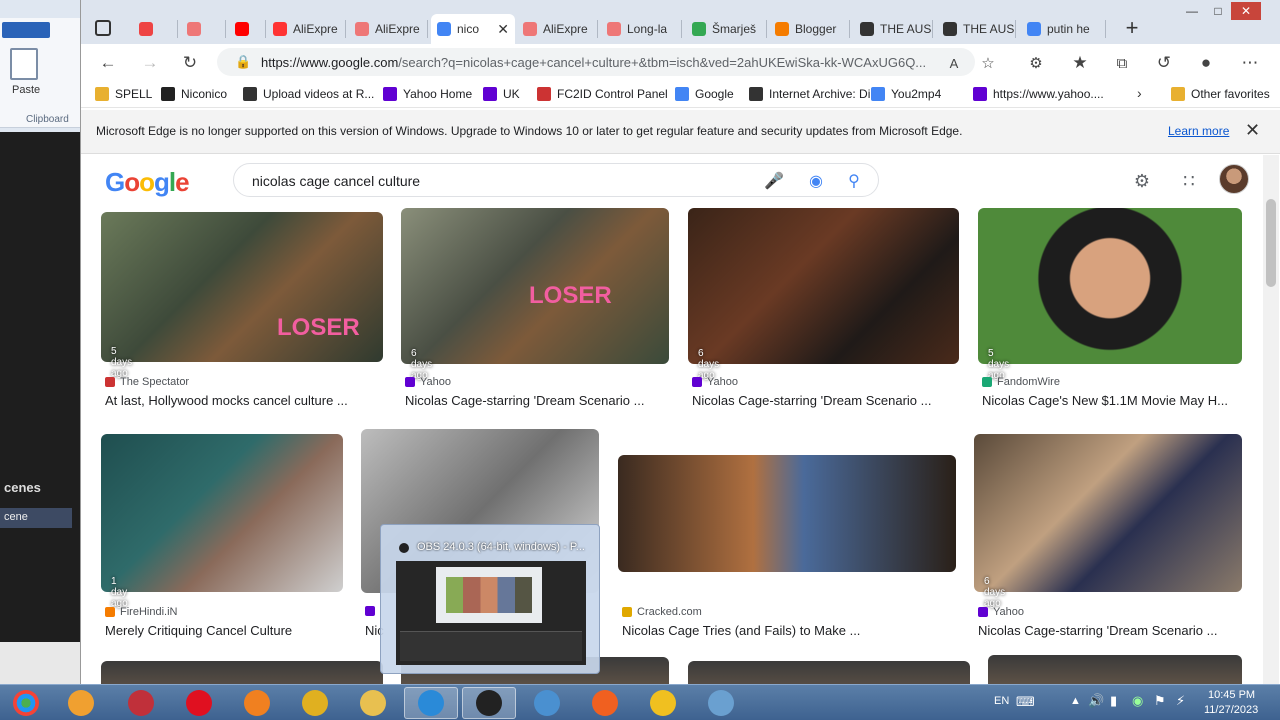 The image size is (1280, 720). I want to click on favorite-link: FC2ID Control Panel, so click(602, 94).